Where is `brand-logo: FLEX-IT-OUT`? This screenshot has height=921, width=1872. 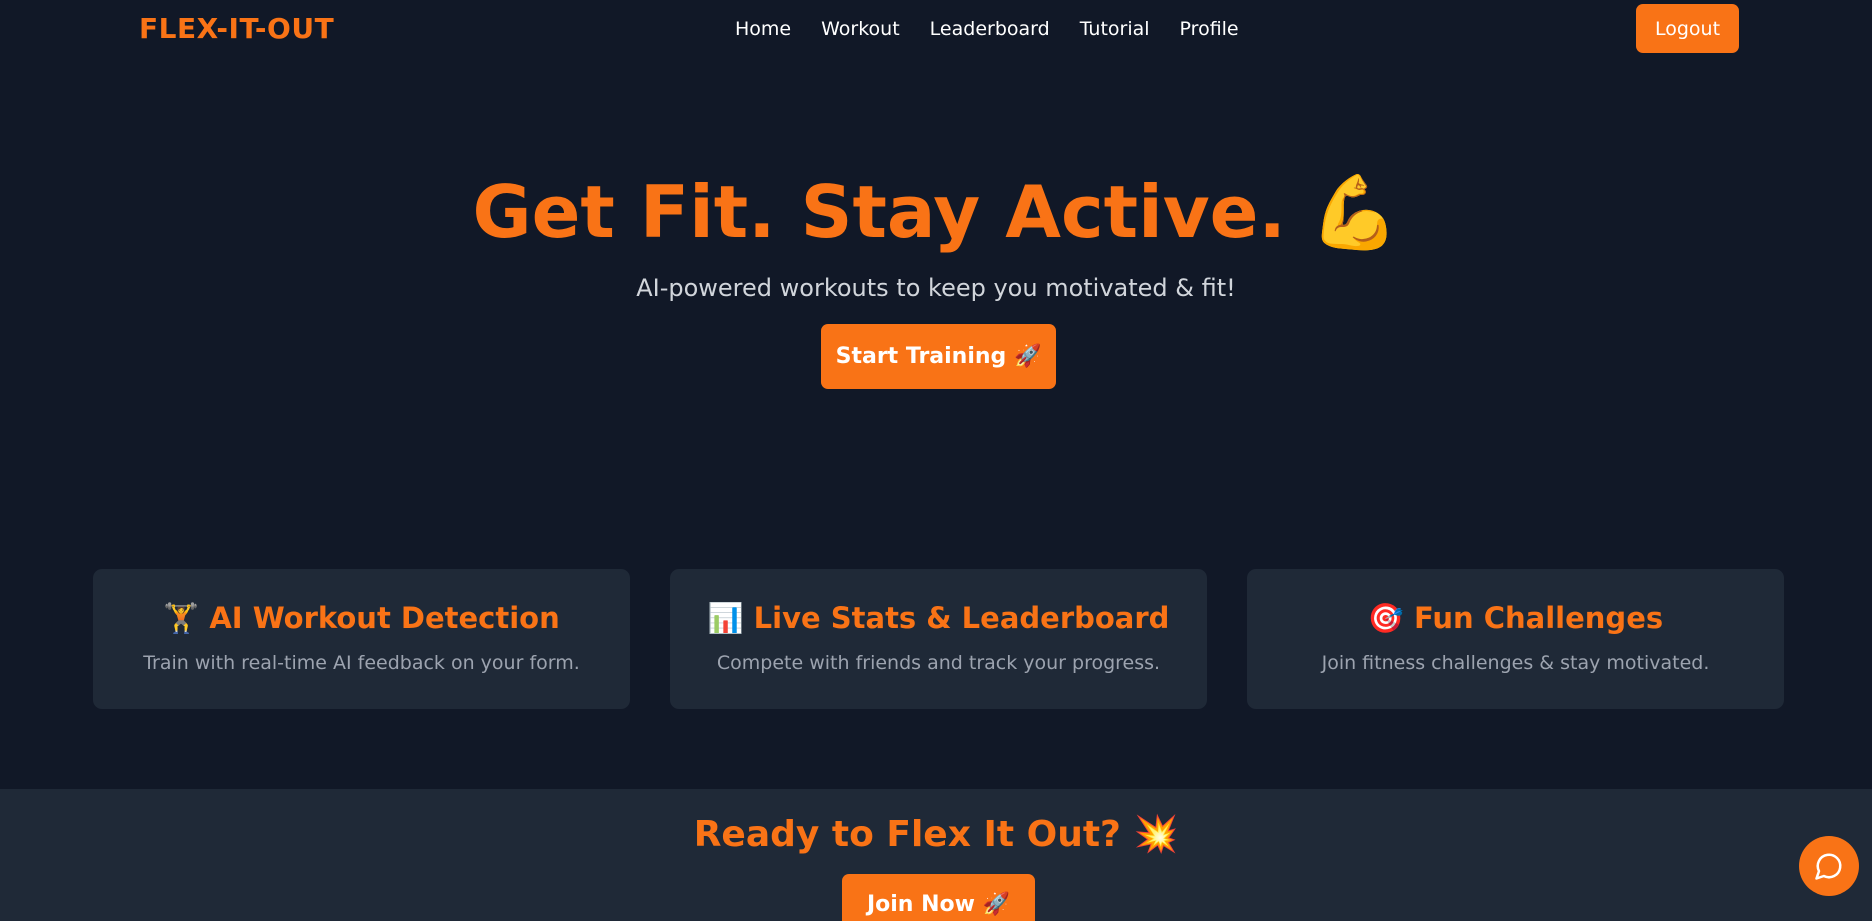 brand-logo: FLEX-IT-OUT is located at coordinates (236, 28).